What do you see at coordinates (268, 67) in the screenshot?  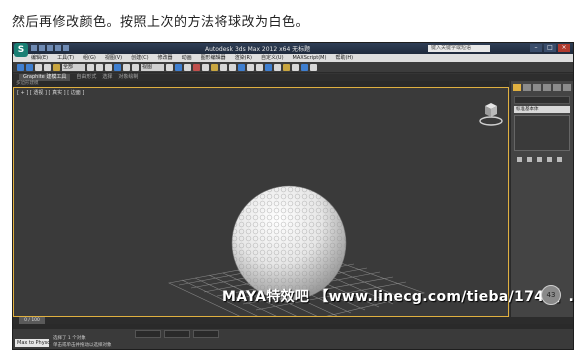 I see `material-editor-icon` at bounding box center [268, 67].